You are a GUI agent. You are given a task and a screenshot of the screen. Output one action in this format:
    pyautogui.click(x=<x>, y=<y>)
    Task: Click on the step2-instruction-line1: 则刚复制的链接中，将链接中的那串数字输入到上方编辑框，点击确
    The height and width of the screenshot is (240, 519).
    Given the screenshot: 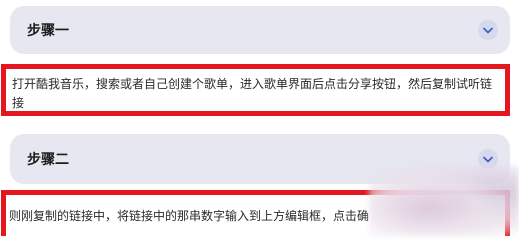 What is the action you would take?
    pyautogui.click(x=189, y=216)
    